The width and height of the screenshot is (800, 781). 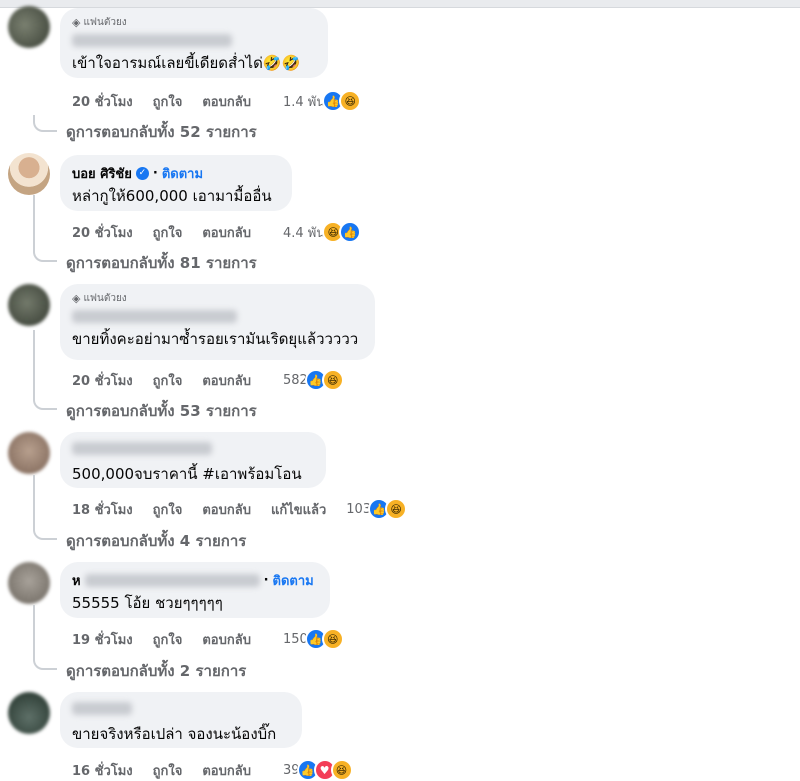 What do you see at coordinates (161, 132) in the screenshot?
I see `view-replies-link: ดูการตอบกลับทั้ง 52 รายการ` at bounding box center [161, 132].